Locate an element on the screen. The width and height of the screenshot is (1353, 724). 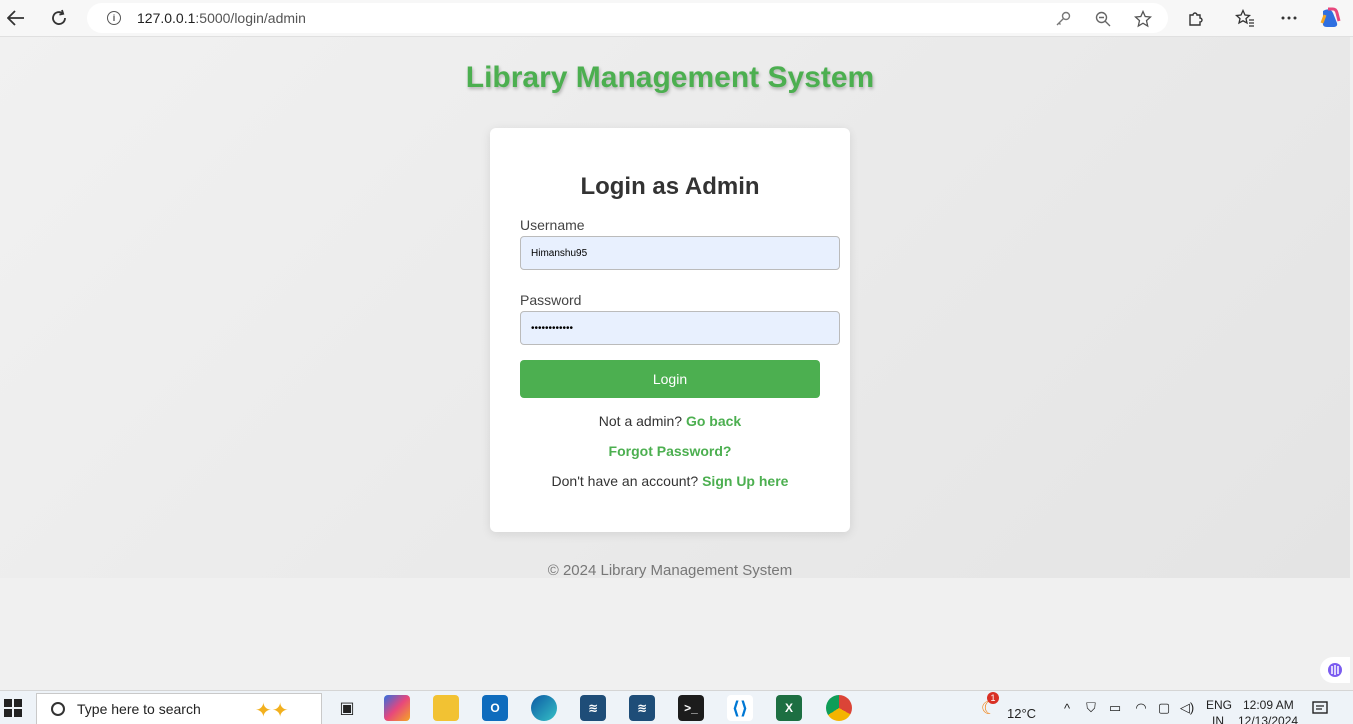
language-indicator: ENG is located at coordinates (1219, 705).